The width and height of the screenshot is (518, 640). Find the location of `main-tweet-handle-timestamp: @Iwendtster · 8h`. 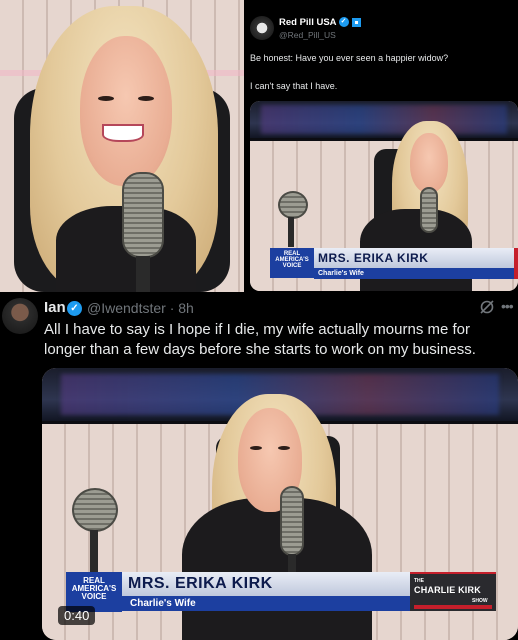

main-tweet-handle-timestamp: @Iwendtster · 8h is located at coordinates (140, 308).